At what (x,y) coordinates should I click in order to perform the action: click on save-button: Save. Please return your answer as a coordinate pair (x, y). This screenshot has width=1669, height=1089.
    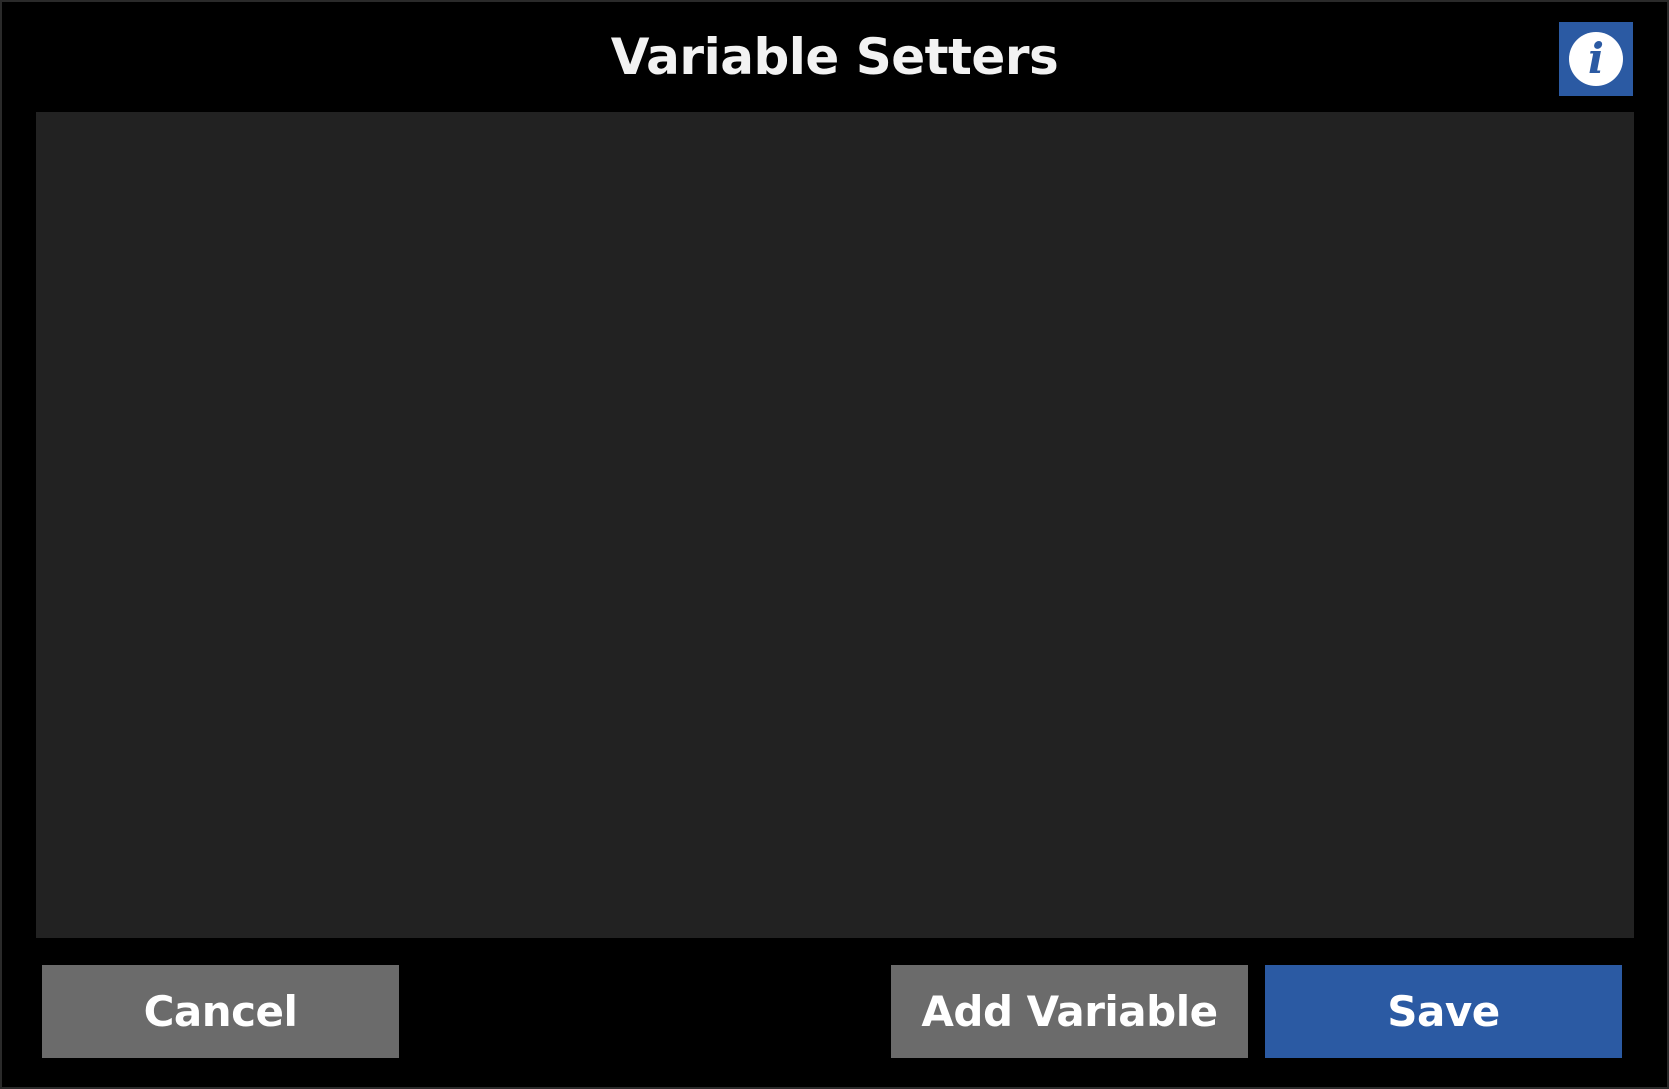
    Looking at the image, I should click on (1443, 1011).